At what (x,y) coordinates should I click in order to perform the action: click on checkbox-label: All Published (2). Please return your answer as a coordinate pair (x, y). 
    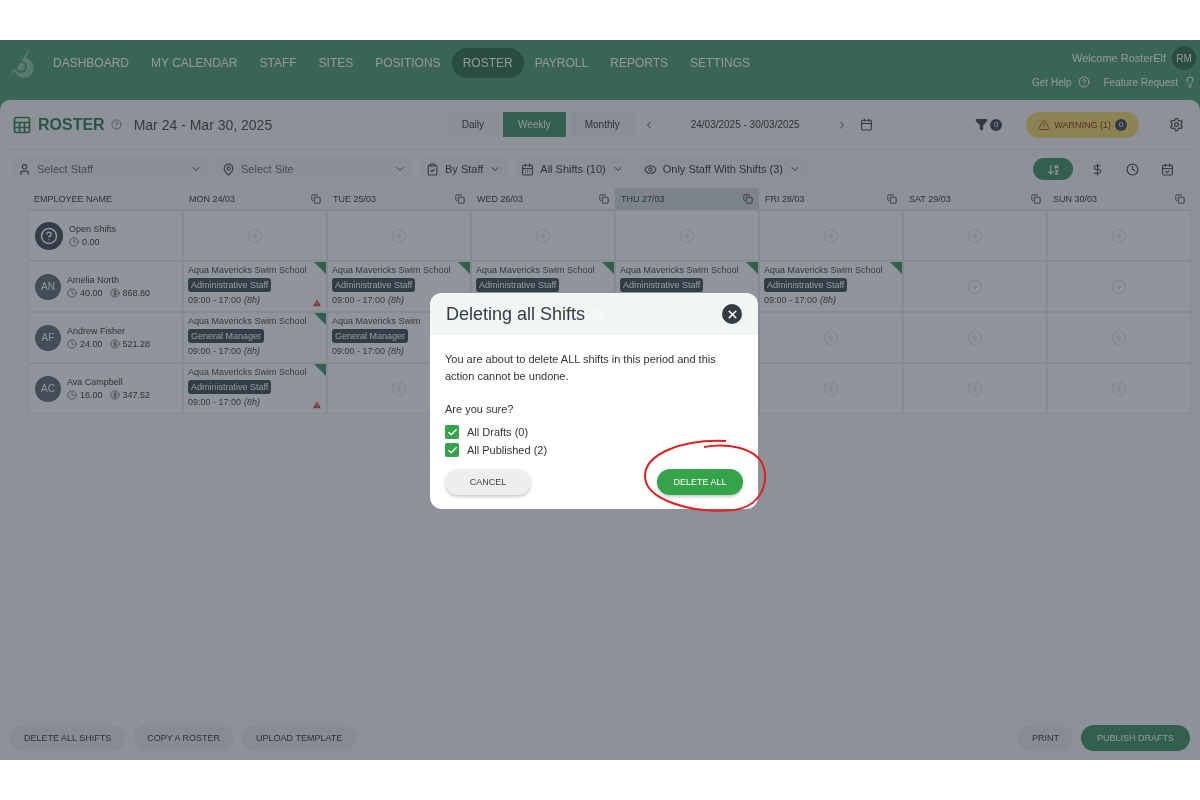
    Looking at the image, I should click on (507, 450).